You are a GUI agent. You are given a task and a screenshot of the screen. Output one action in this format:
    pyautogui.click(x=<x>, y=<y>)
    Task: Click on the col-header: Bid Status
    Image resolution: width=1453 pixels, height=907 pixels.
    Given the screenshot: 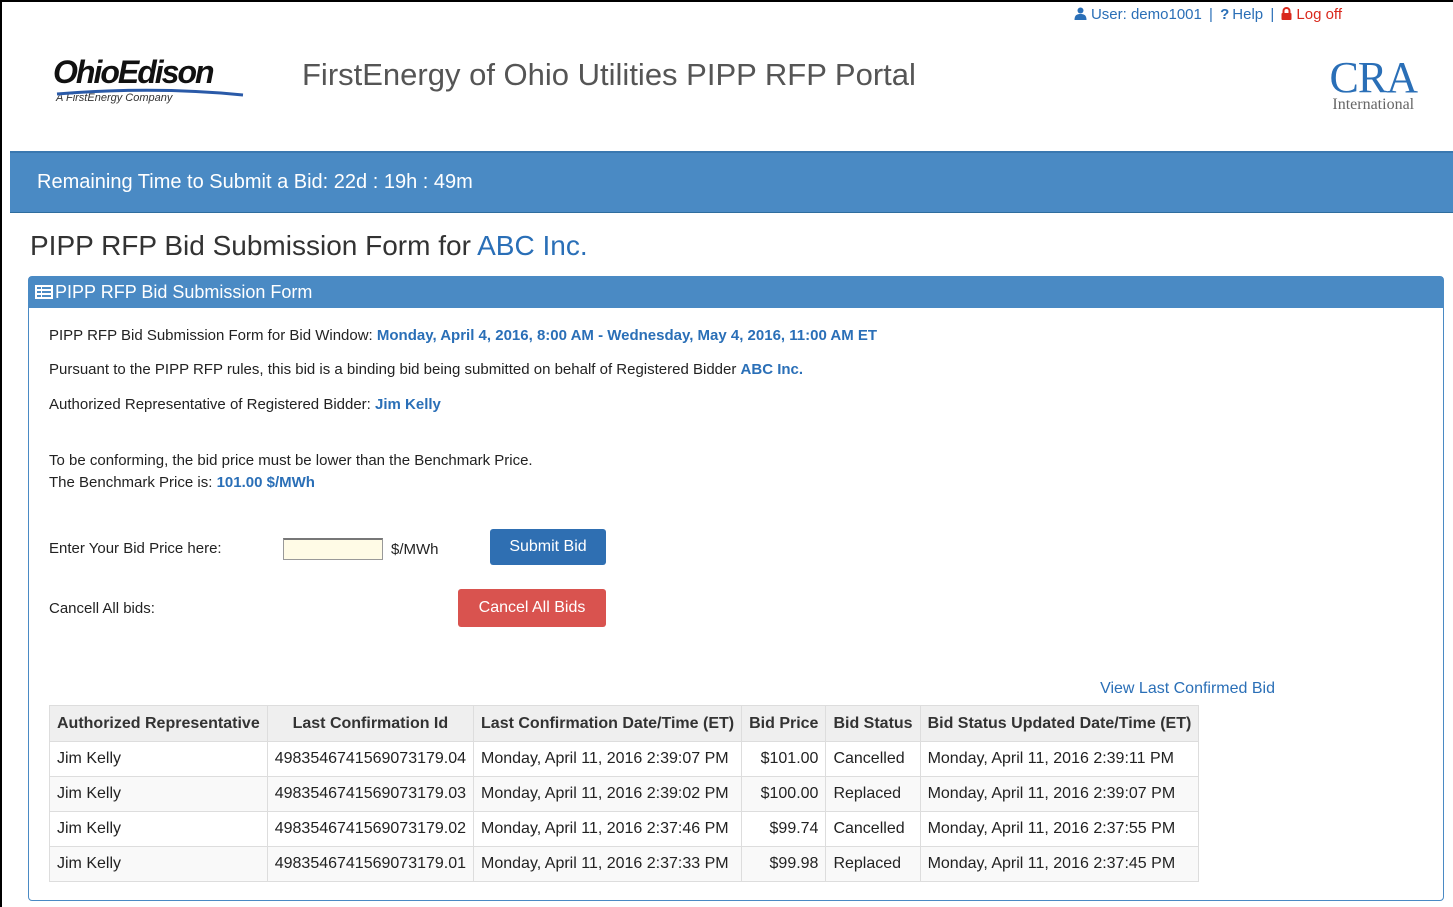 What is the action you would take?
    pyautogui.click(x=873, y=723)
    